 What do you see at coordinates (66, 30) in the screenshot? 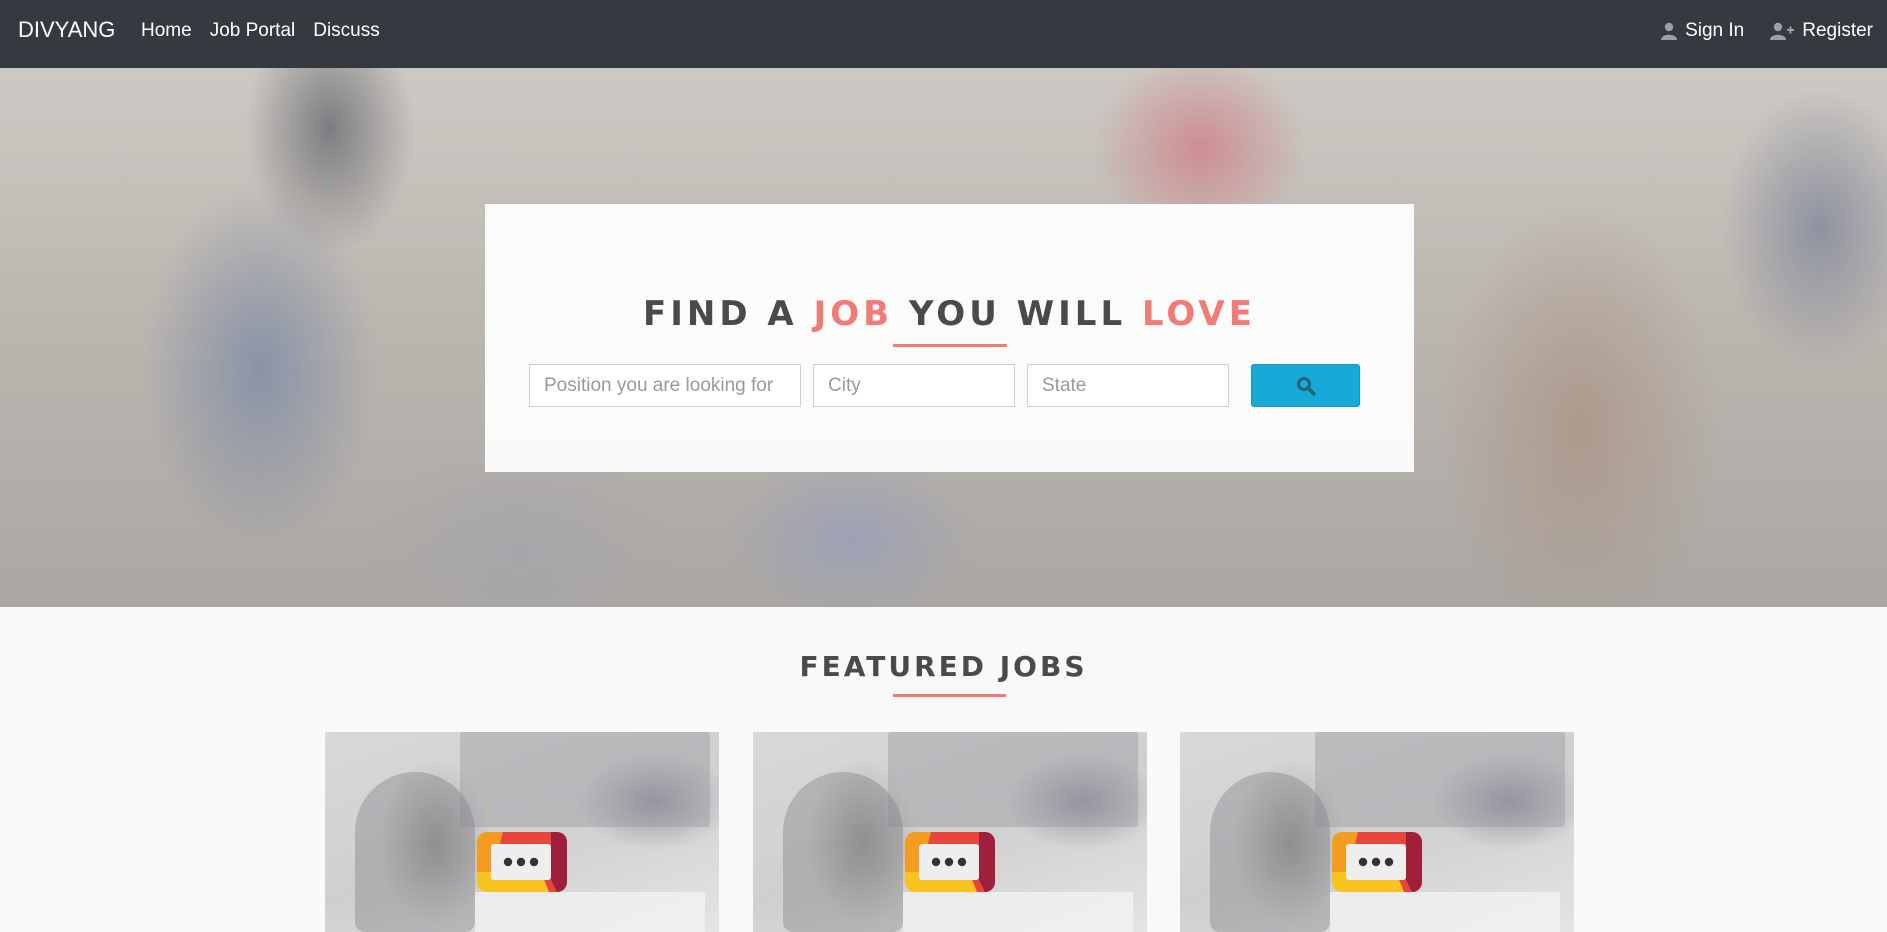
I see `brand-logo: DIVYANG` at bounding box center [66, 30].